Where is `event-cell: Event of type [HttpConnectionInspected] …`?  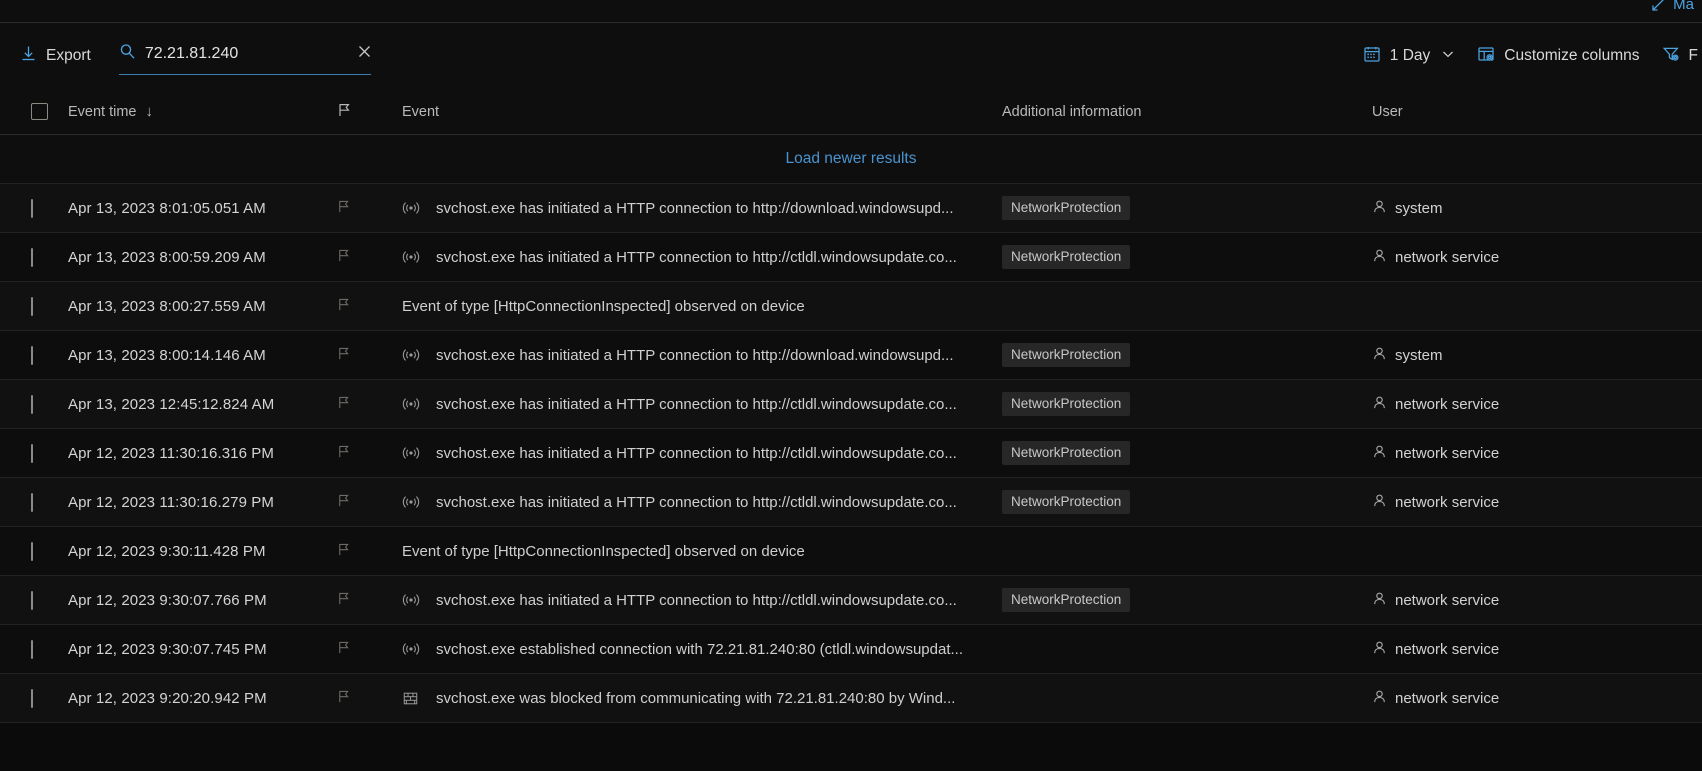 event-cell: Event of type [HttpConnectionInspected] … is located at coordinates (702, 306).